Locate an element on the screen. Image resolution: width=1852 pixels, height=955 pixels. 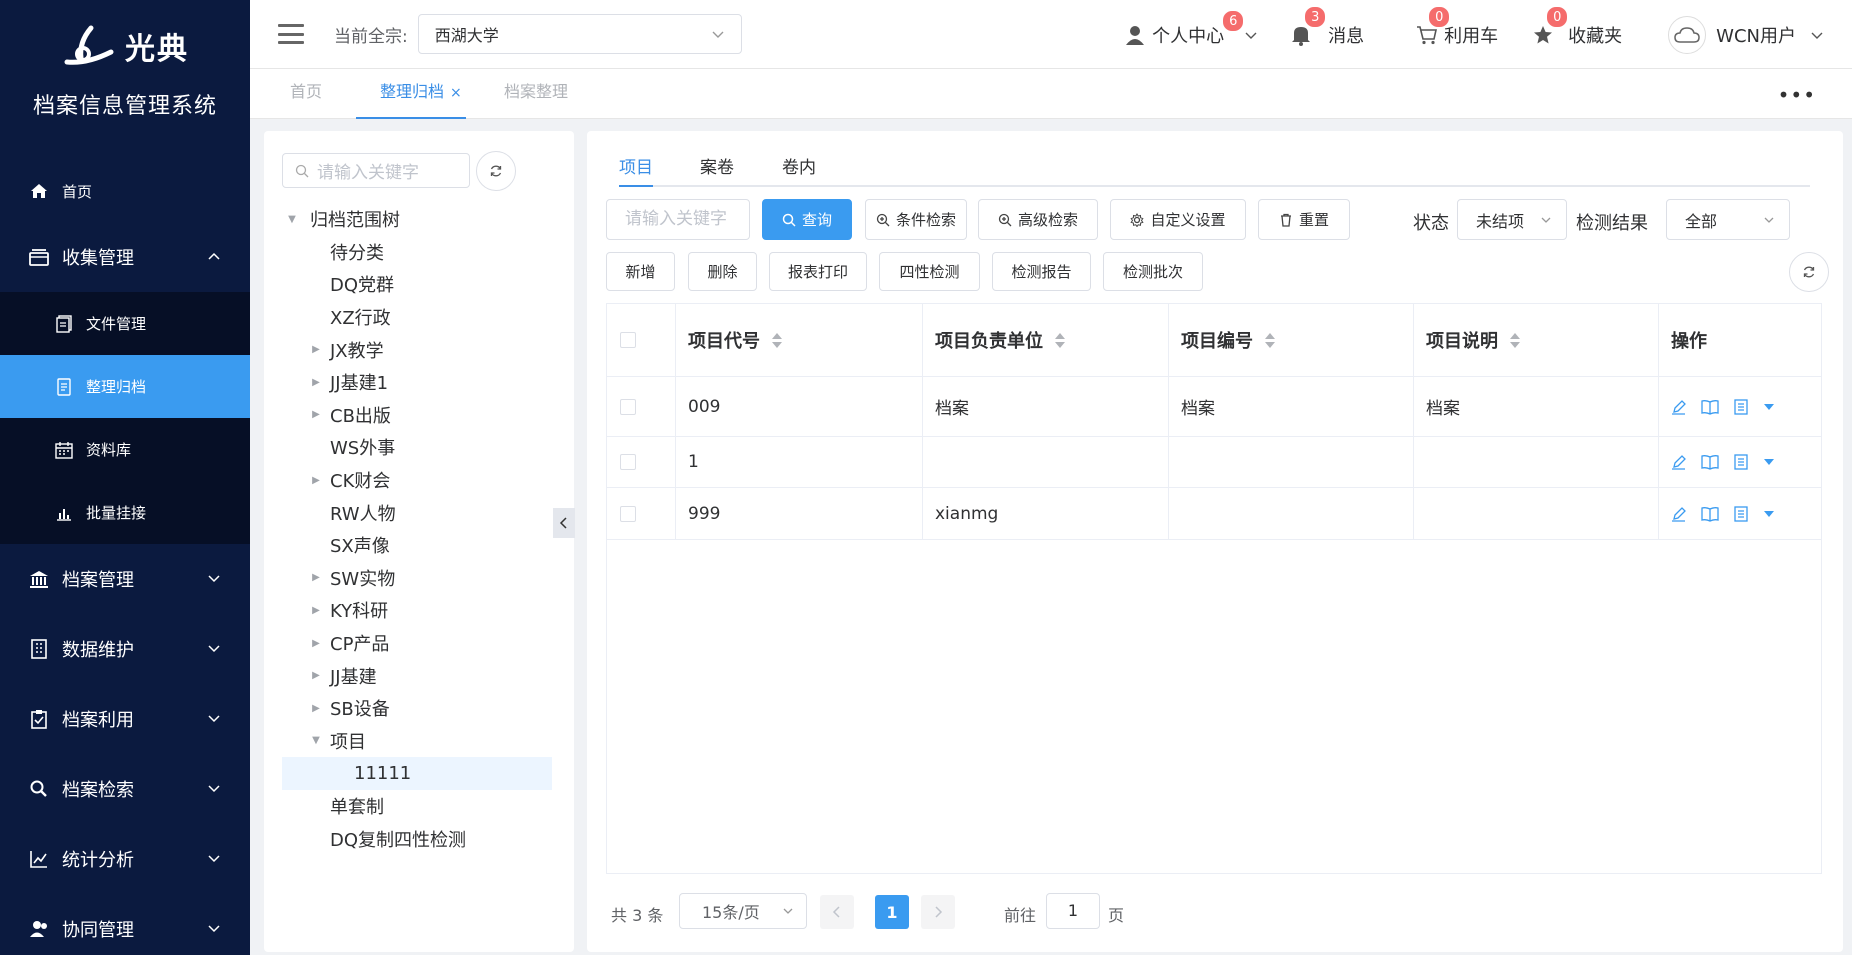
column-header-number: 项目编号 is located at coordinates (1291, 340).